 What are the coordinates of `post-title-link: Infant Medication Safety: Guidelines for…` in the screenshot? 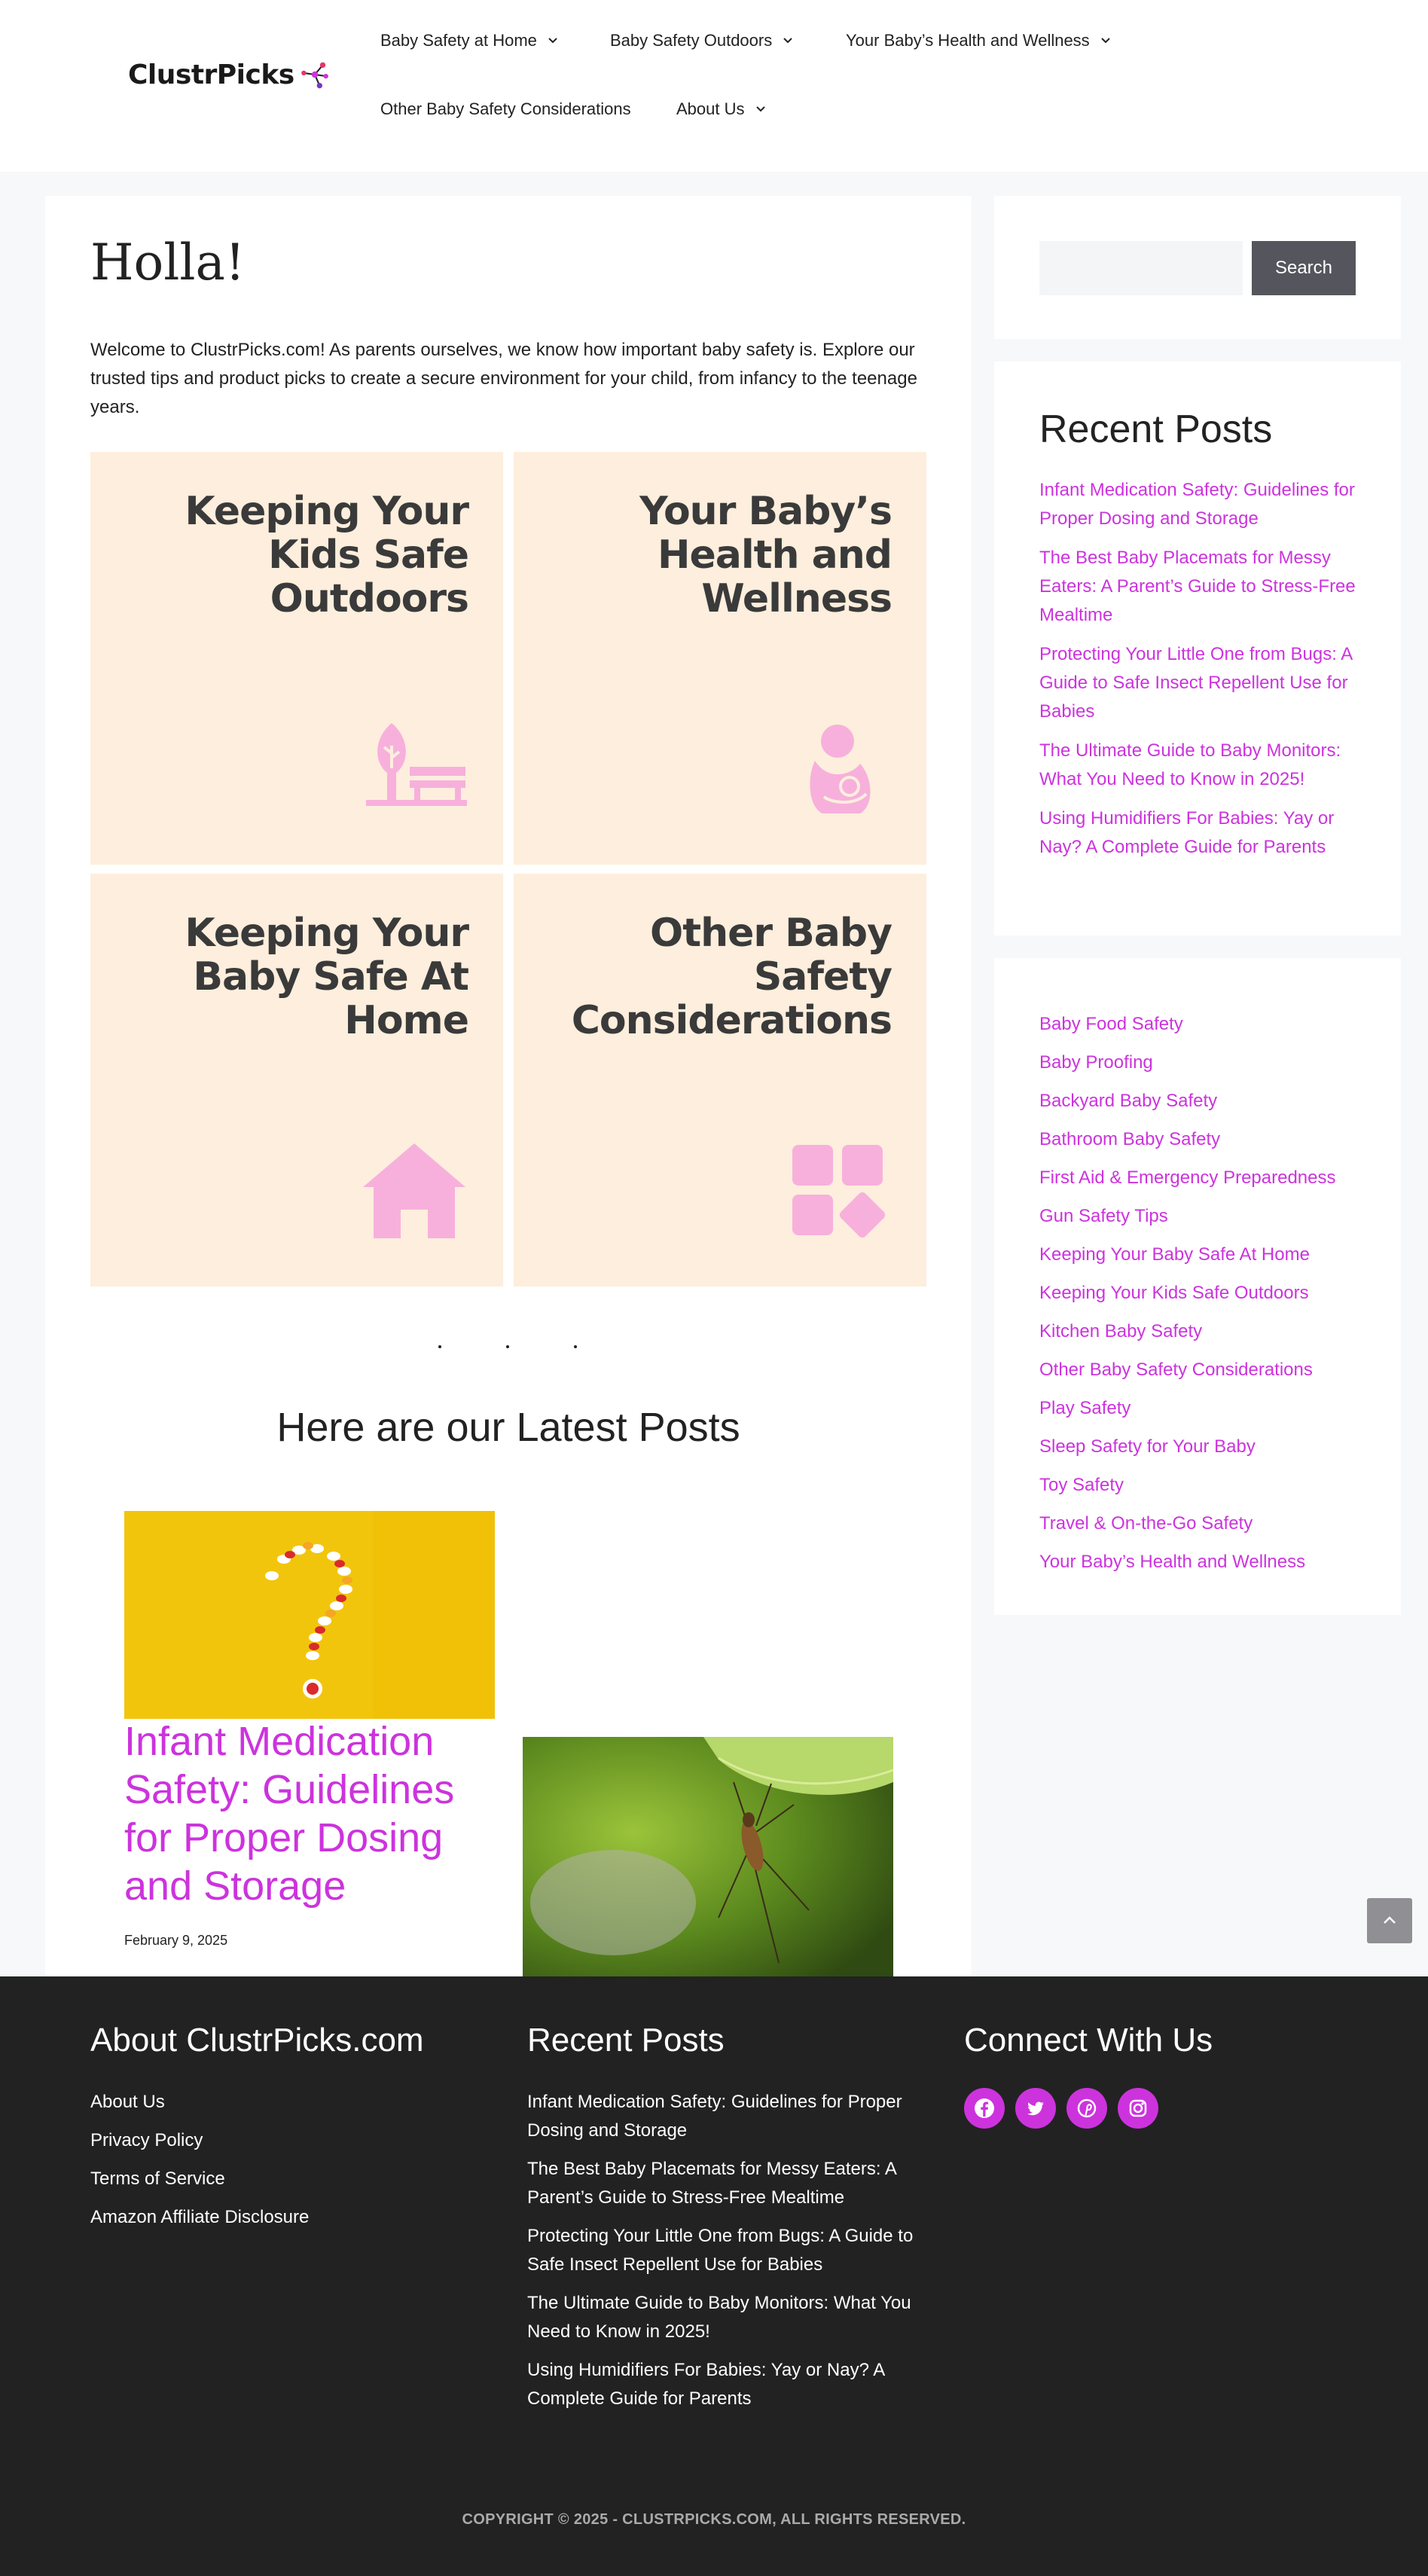 It's located at (312, 1814).